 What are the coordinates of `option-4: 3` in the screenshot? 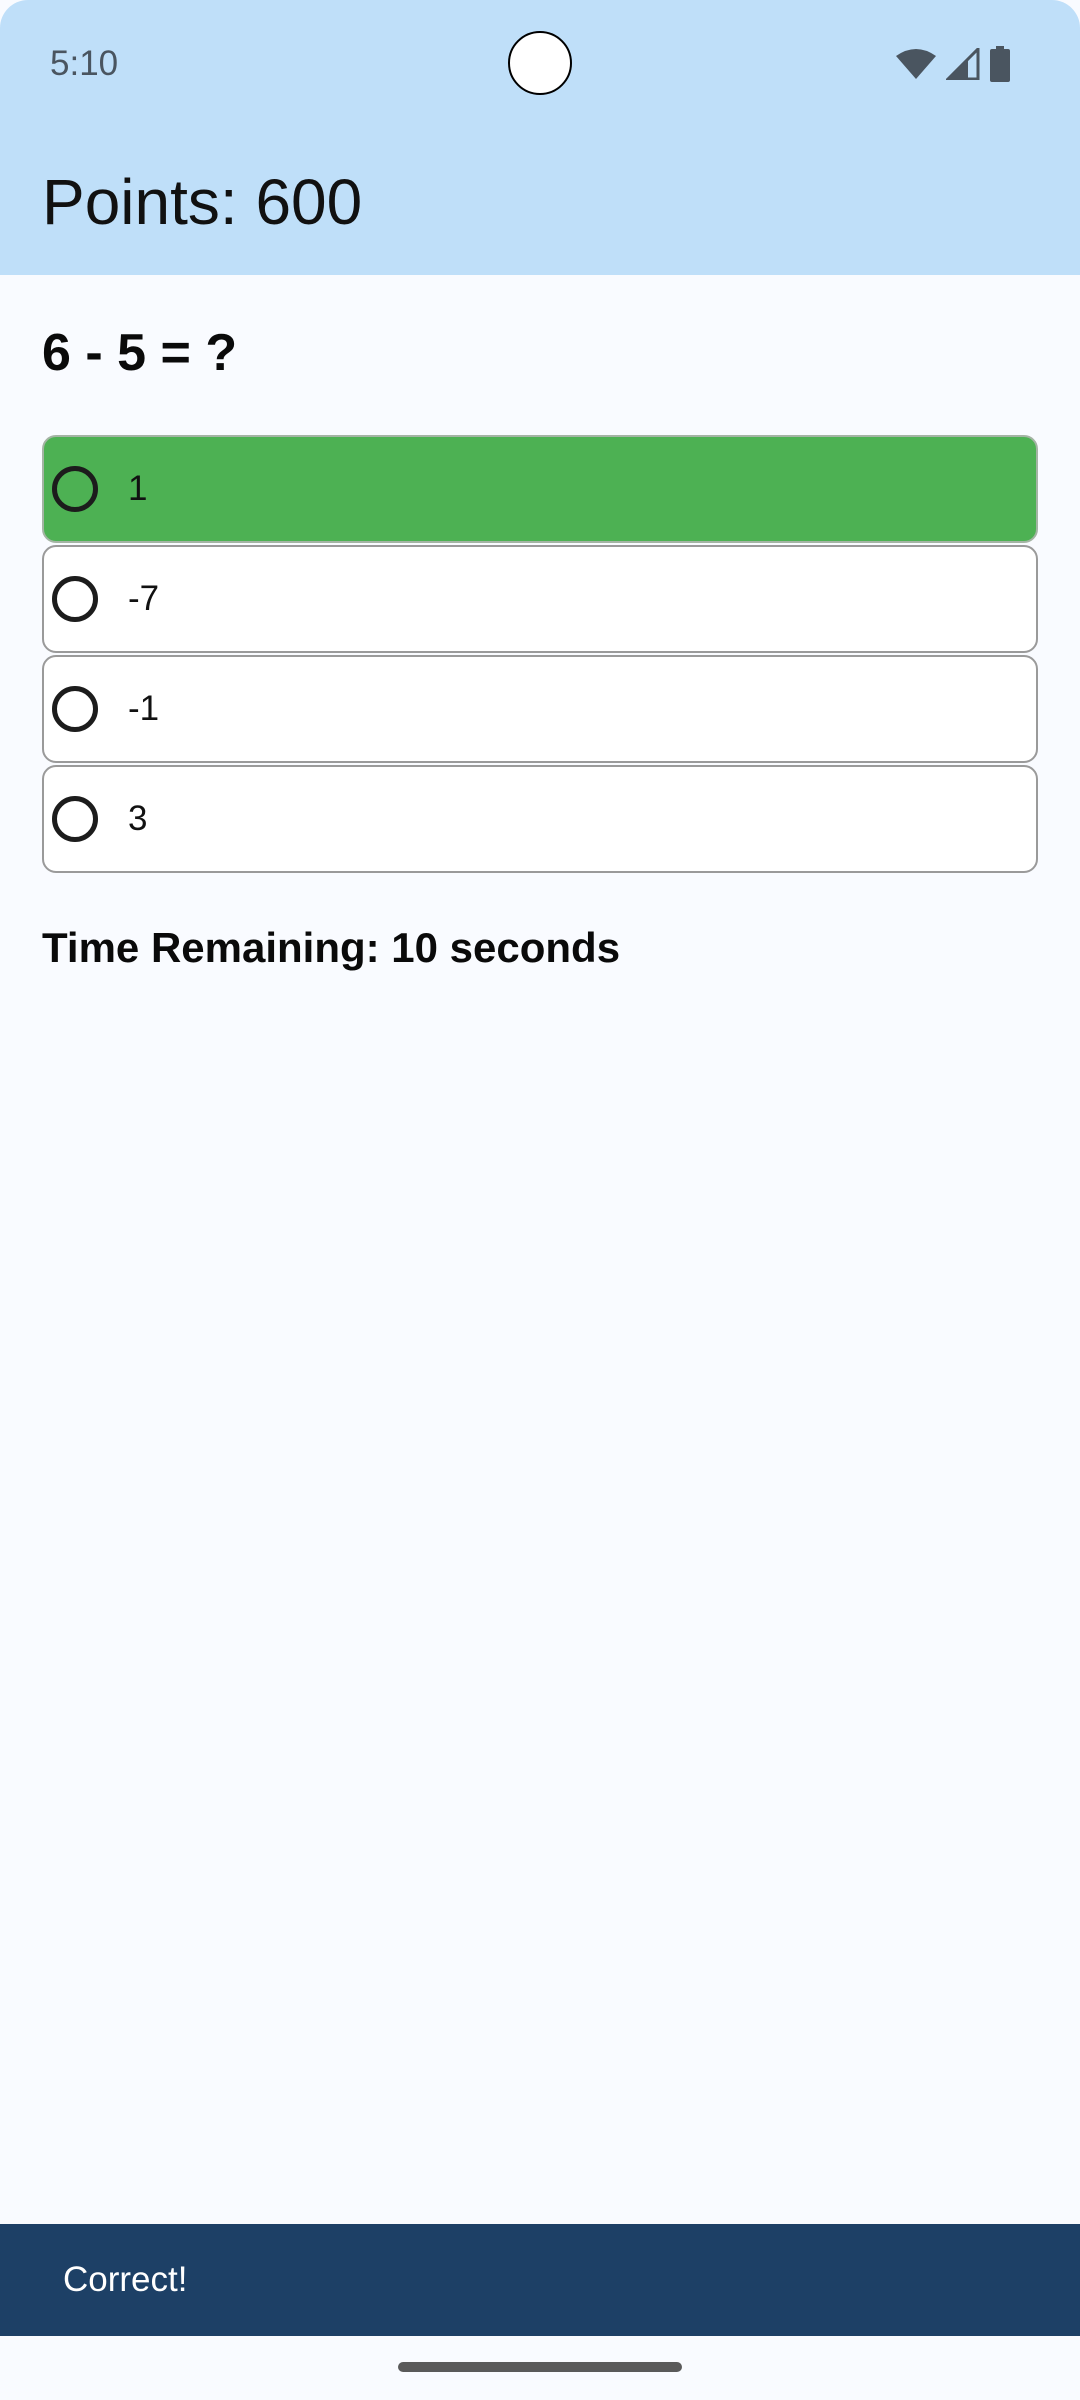 It's located at (540, 819).